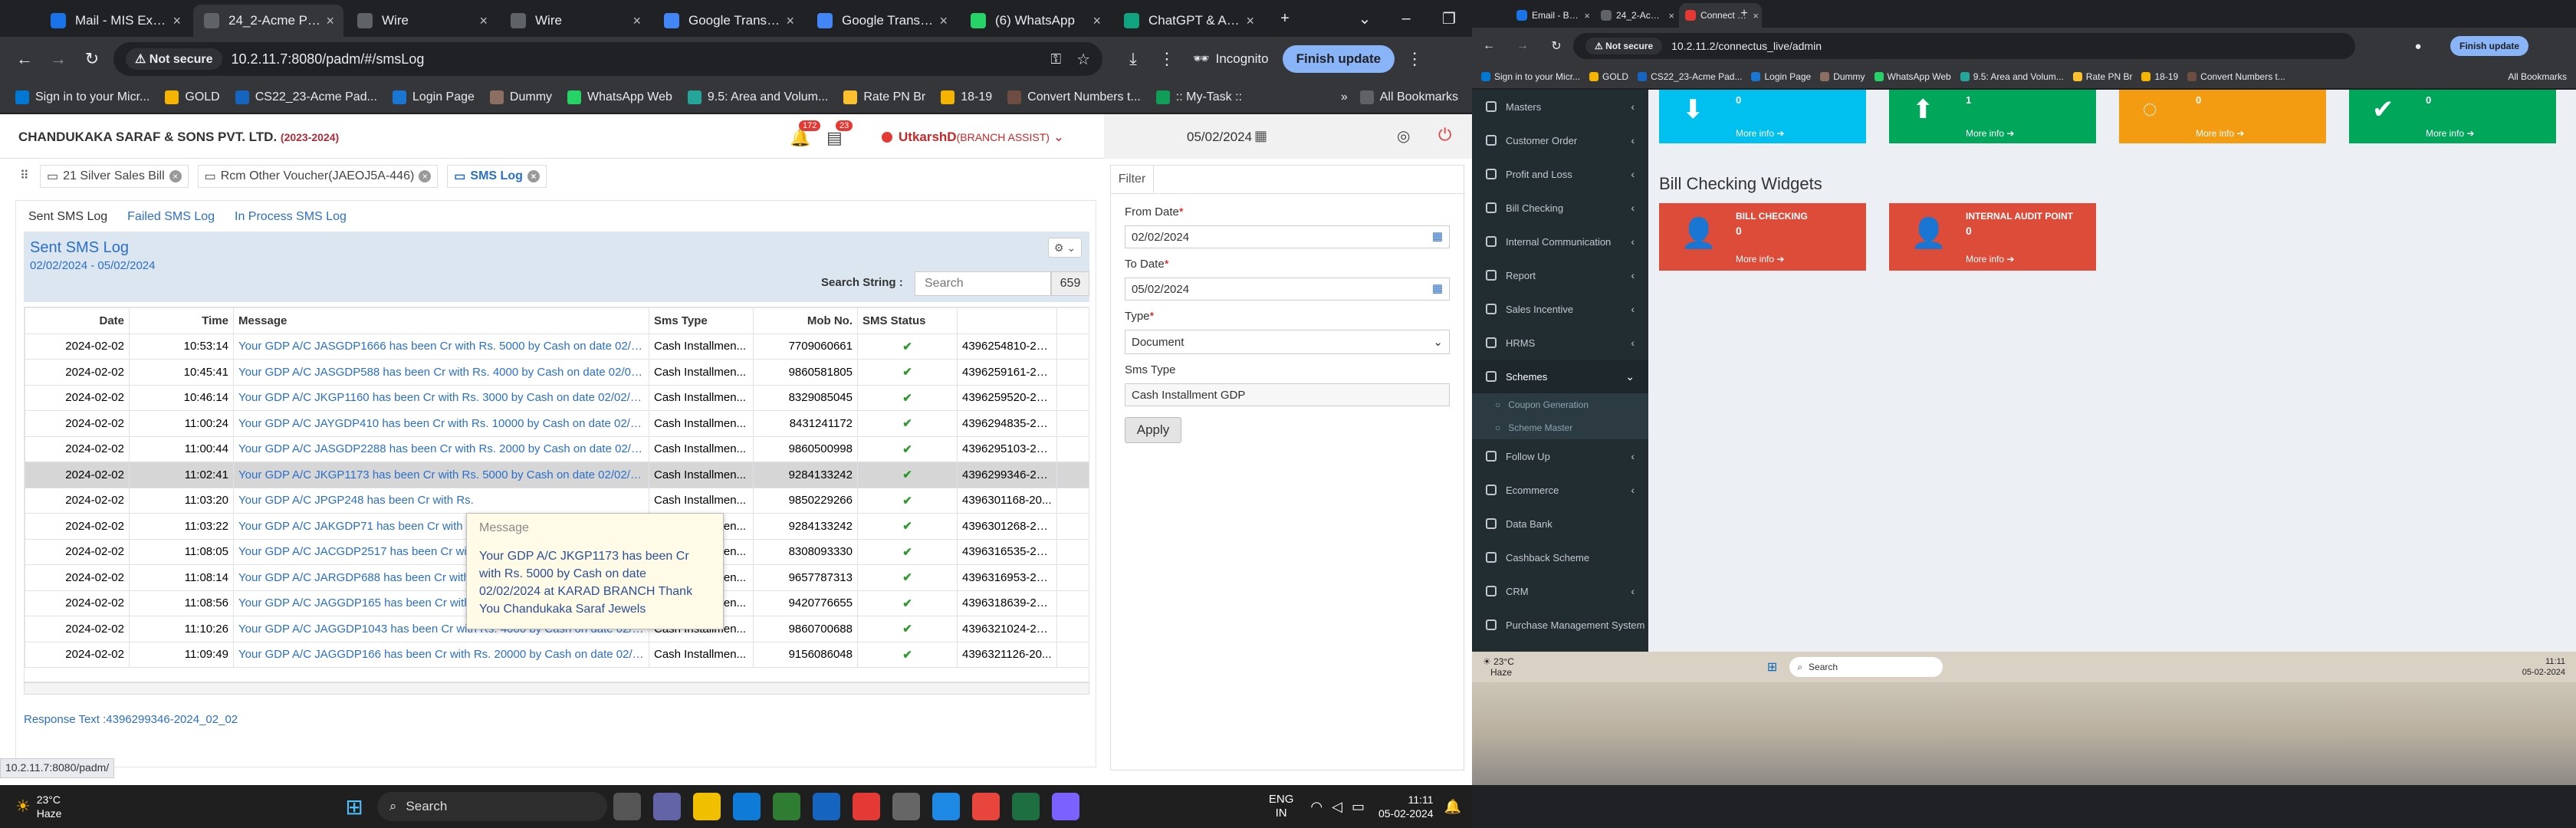 This screenshot has width=2576, height=828. Describe the element at coordinates (182, 320) in the screenshot. I see `column-header: Time` at that location.